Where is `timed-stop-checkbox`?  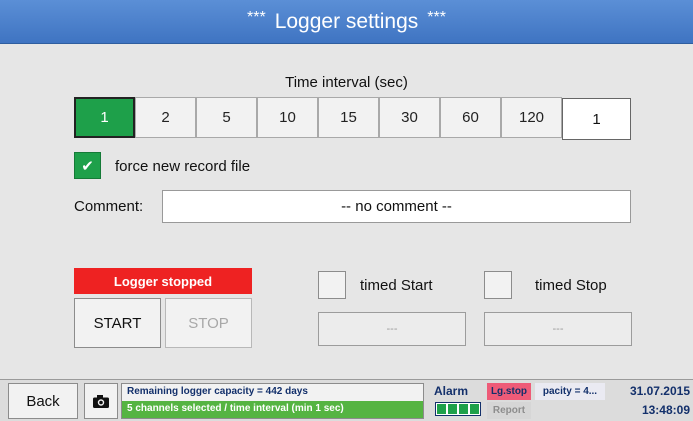
timed-stop-checkbox is located at coordinates (498, 285).